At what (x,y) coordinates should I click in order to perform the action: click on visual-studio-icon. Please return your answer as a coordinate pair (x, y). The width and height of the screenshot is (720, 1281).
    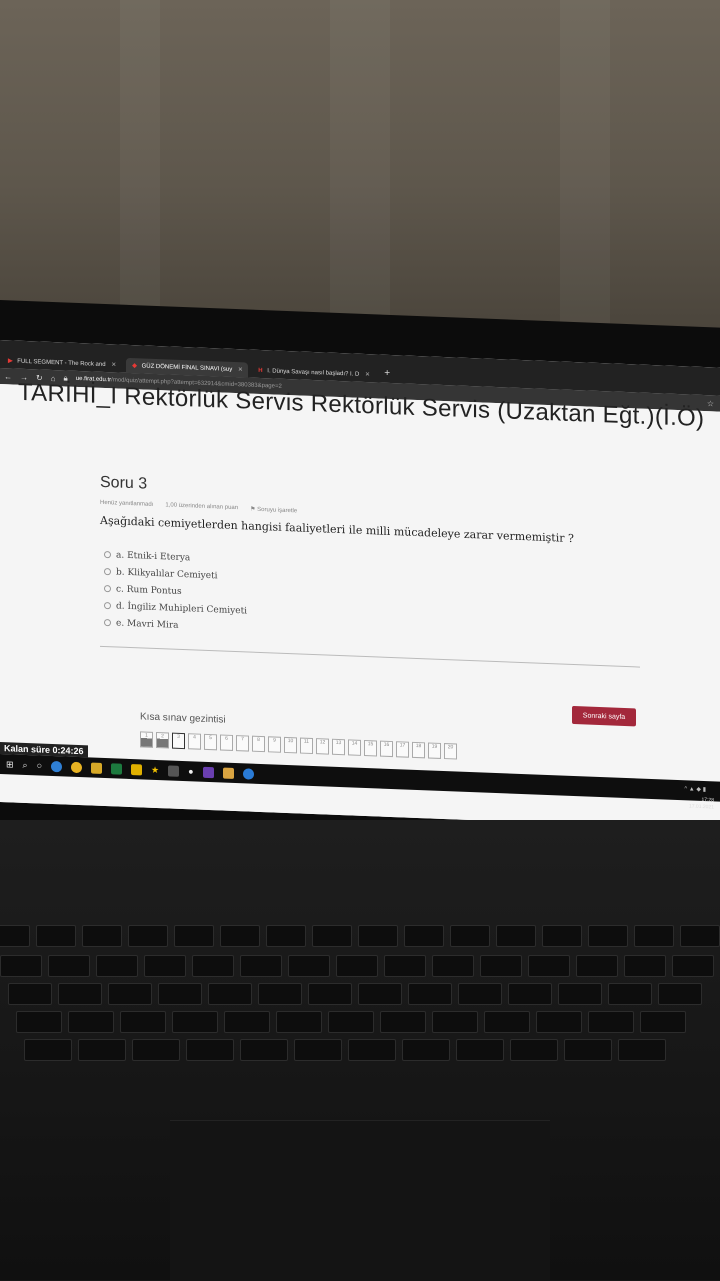
    Looking at the image, I should click on (208, 772).